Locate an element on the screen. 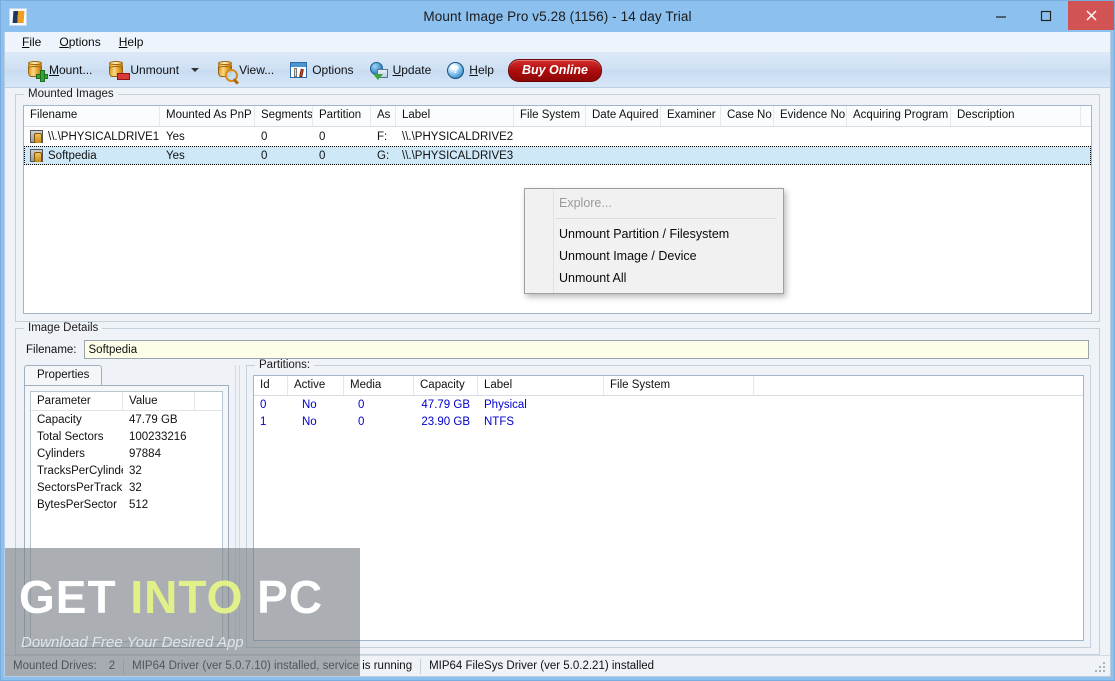  unmount-button-label: Unmount is located at coordinates (155, 70).